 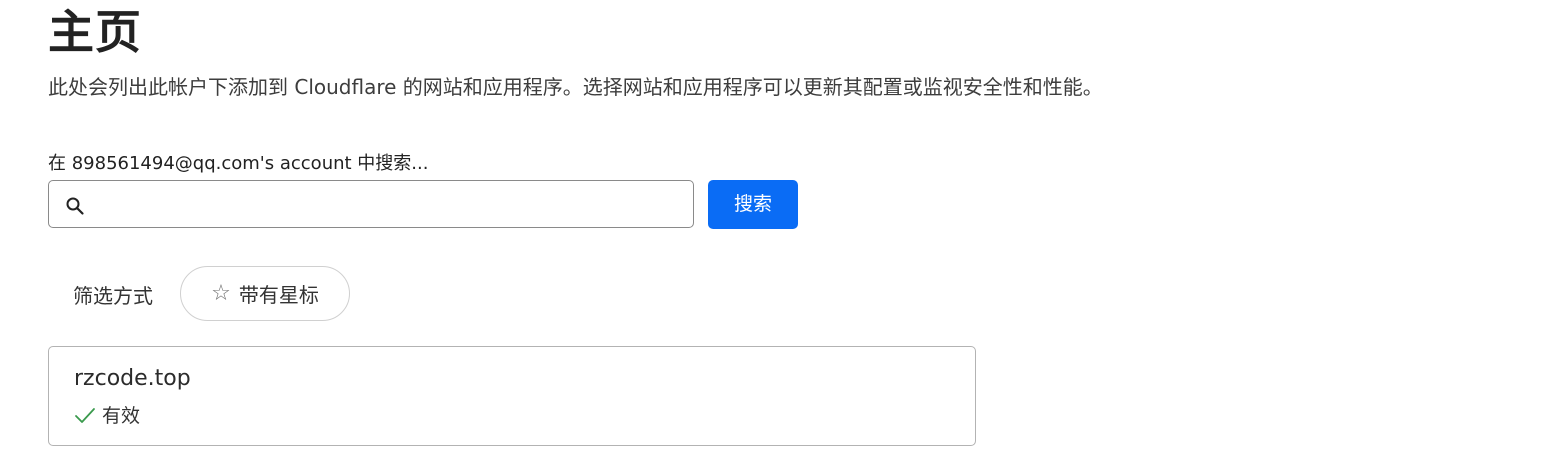 What do you see at coordinates (512, 396) in the screenshot?
I see `site-card: rzcode.top 有效` at bounding box center [512, 396].